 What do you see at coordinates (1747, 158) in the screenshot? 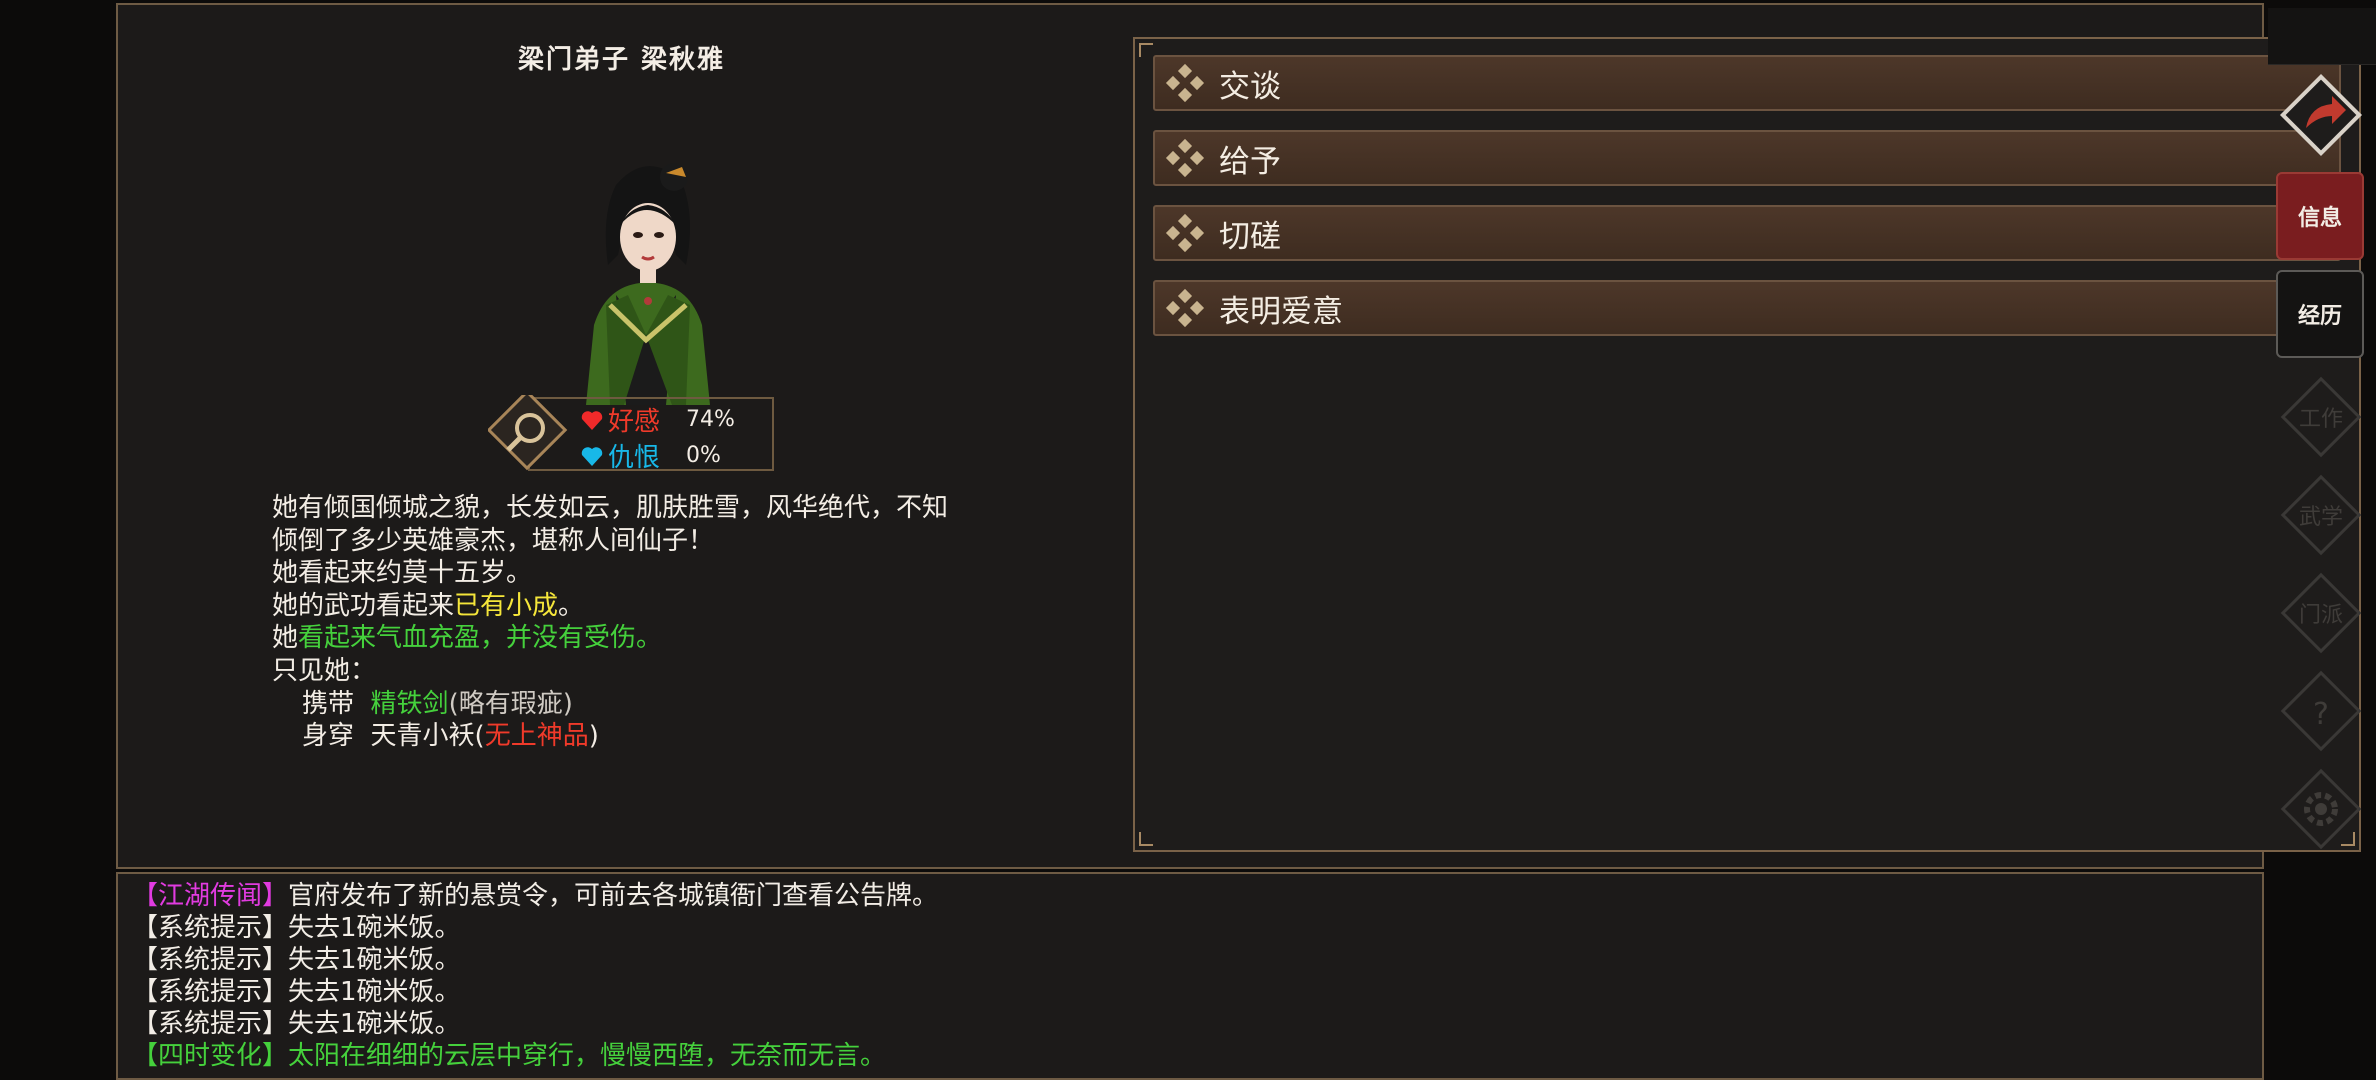
I see `give-button: 给予` at bounding box center [1747, 158].